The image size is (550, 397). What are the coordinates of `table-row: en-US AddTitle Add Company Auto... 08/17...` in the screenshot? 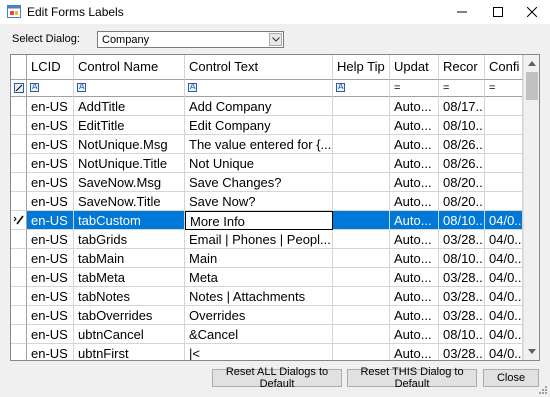 It's located at (267, 106).